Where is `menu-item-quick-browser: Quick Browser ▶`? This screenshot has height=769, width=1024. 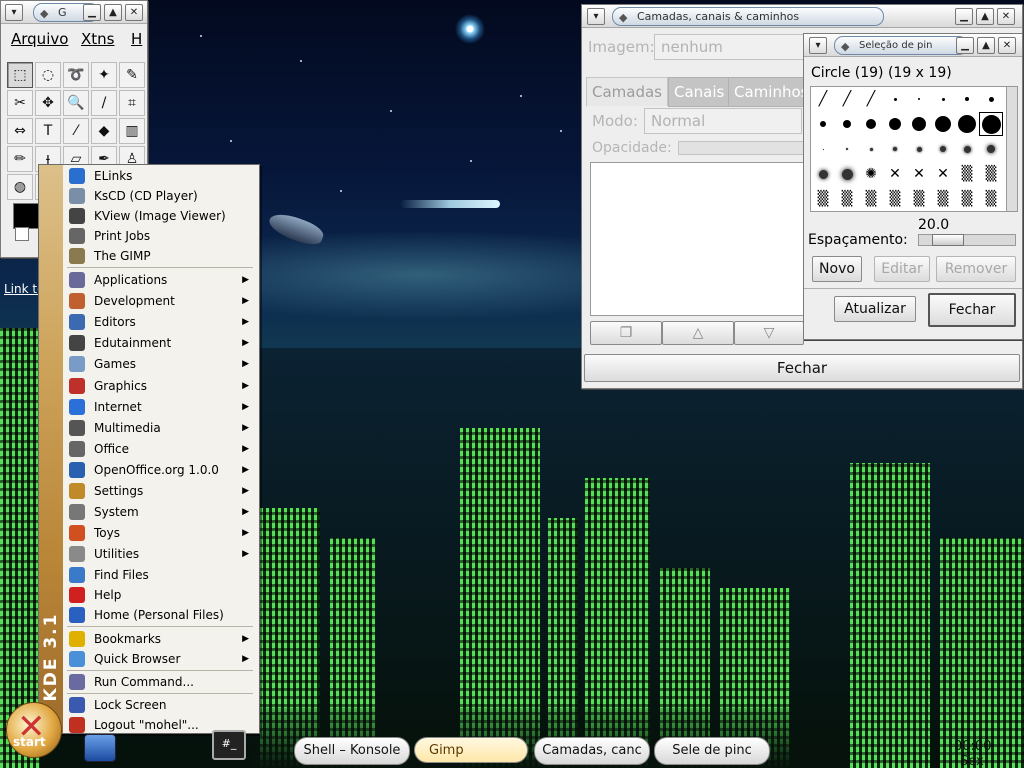 menu-item-quick-browser: Quick Browser ▶ is located at coordinates (161, 659).